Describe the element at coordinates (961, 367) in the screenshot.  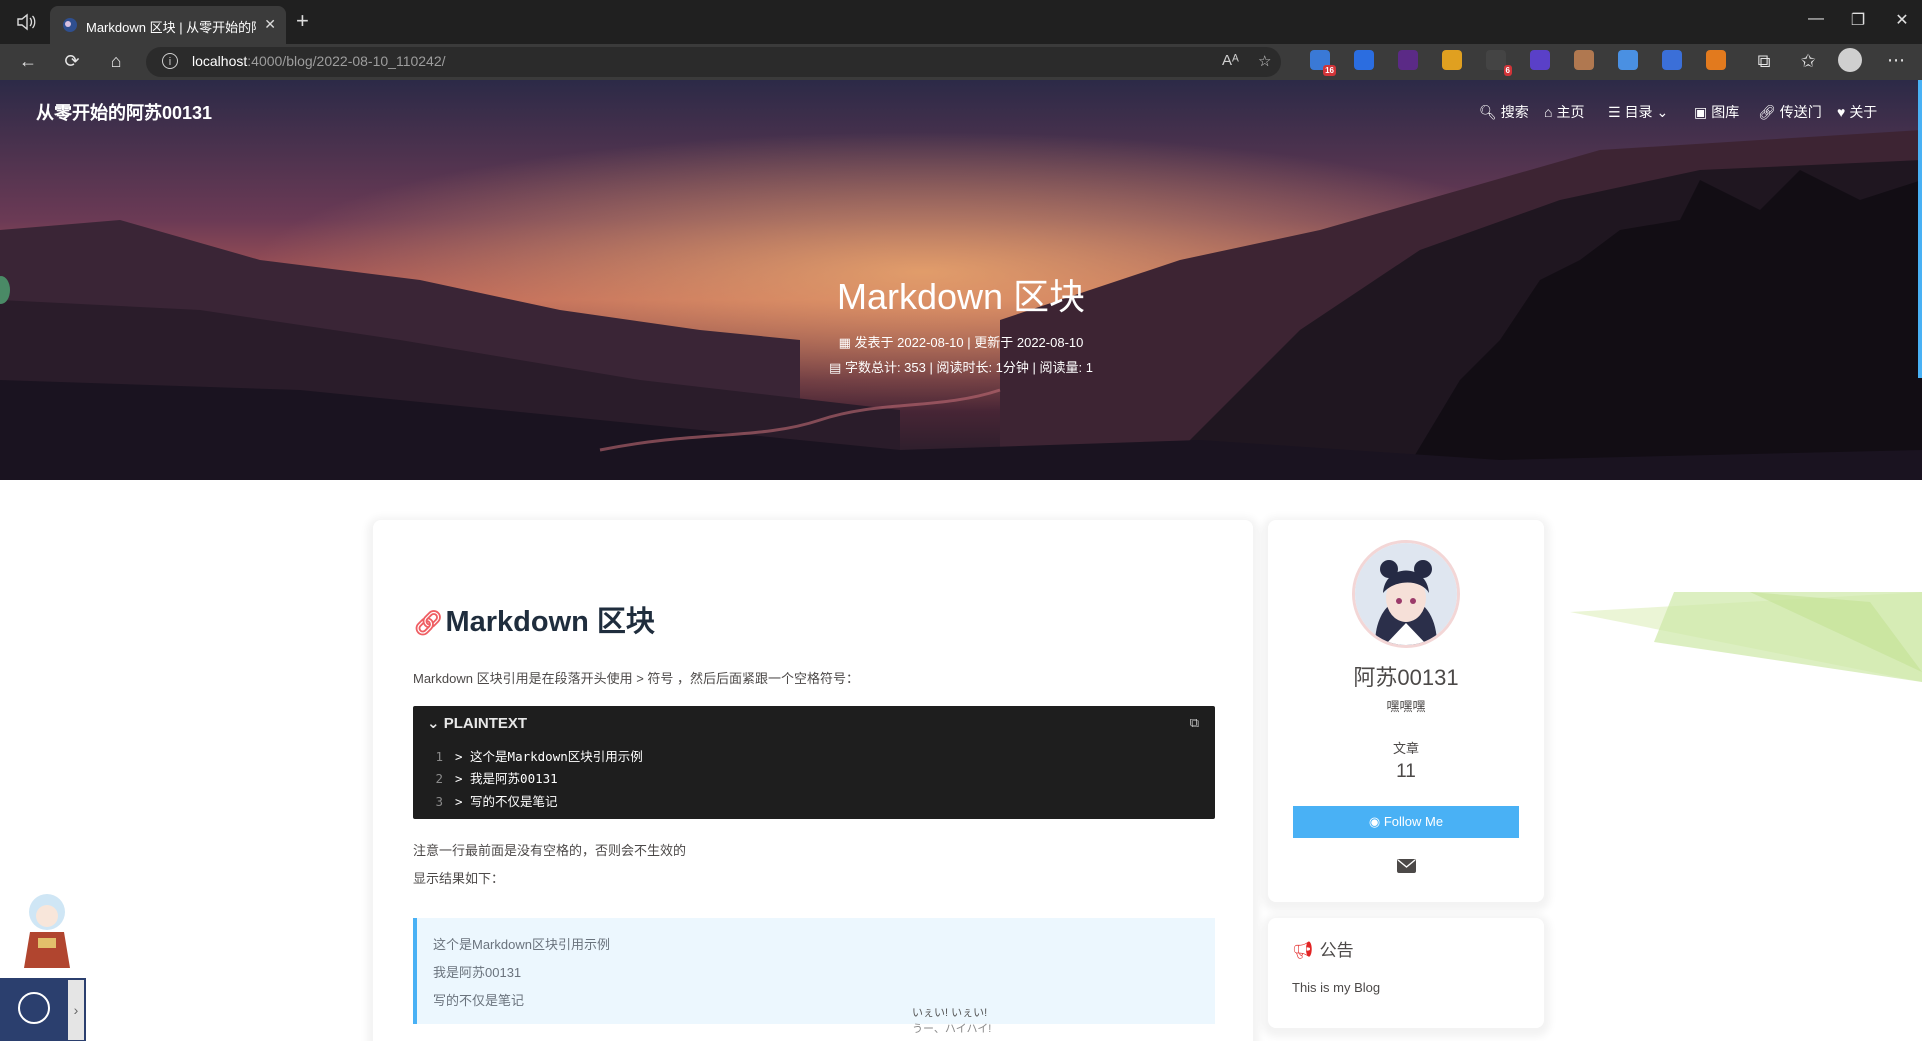
I see `post-meta-stats: ▤ 字数总计: 353 | 阅读时长: 1分钟 | 阅读量: 1` at that location.